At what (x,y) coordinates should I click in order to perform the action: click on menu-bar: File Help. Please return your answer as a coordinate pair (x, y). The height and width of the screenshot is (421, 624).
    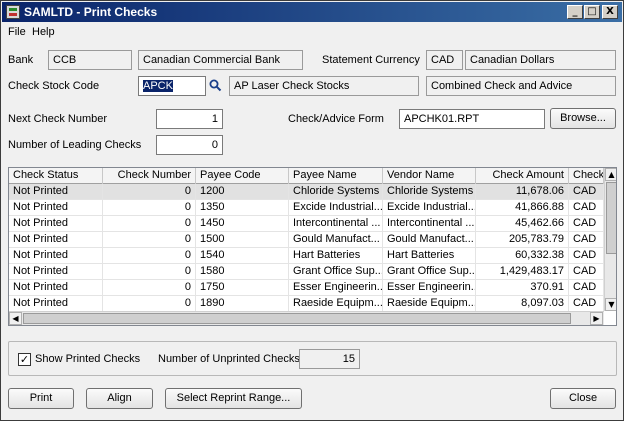
    Looking at the image, I should click on (312, 32).